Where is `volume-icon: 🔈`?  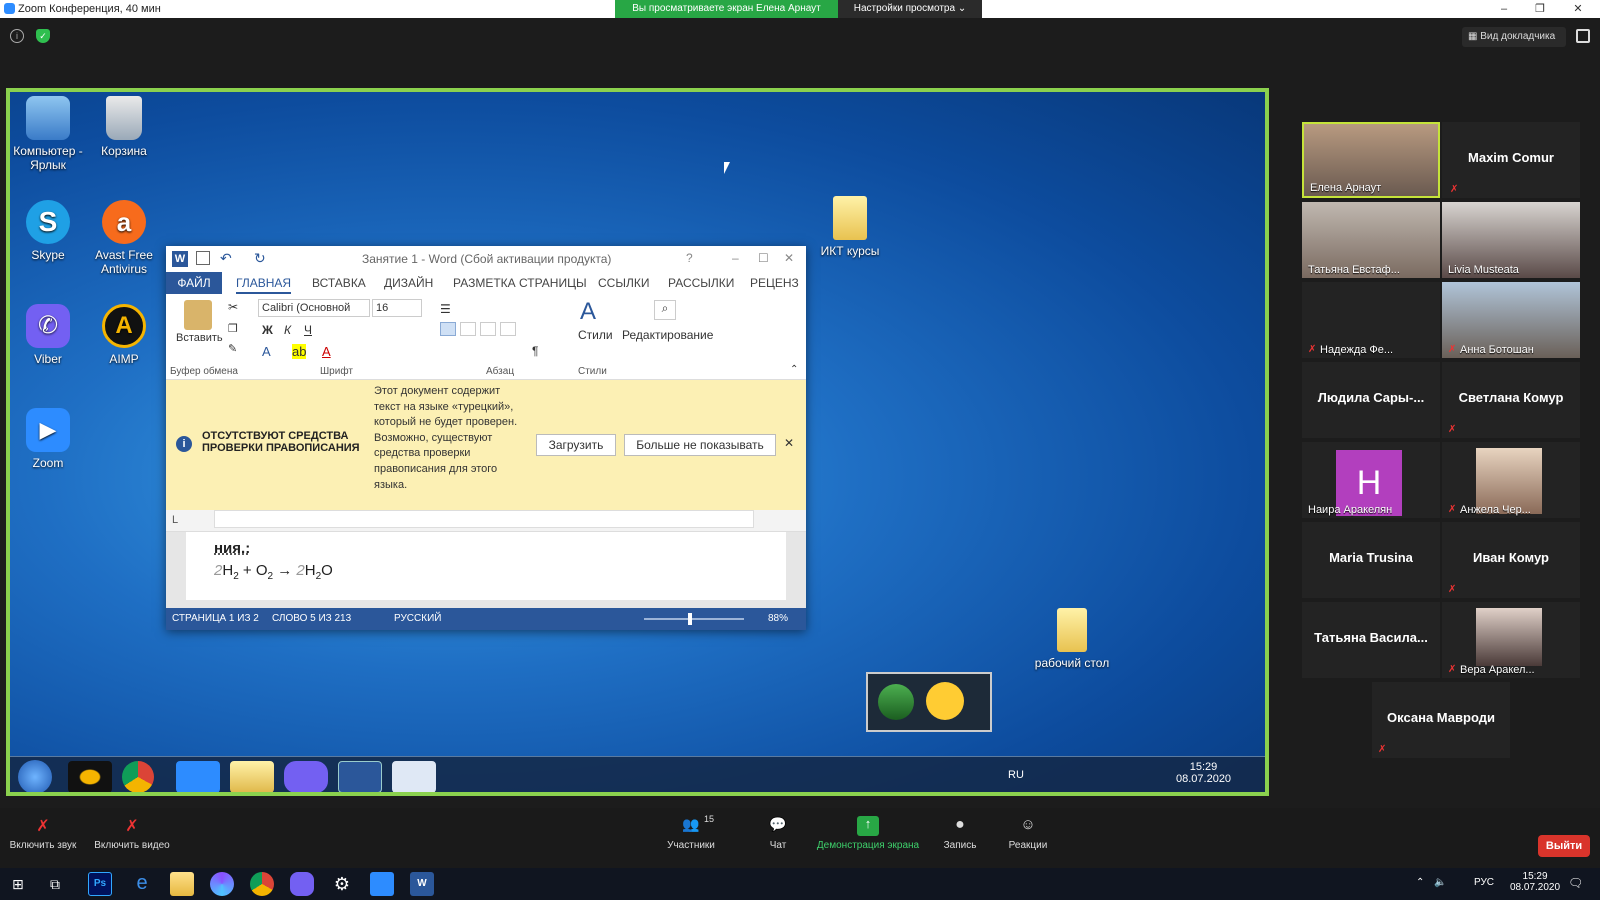
volume-icon: 🔈 is located at coordinates (1440, 882).